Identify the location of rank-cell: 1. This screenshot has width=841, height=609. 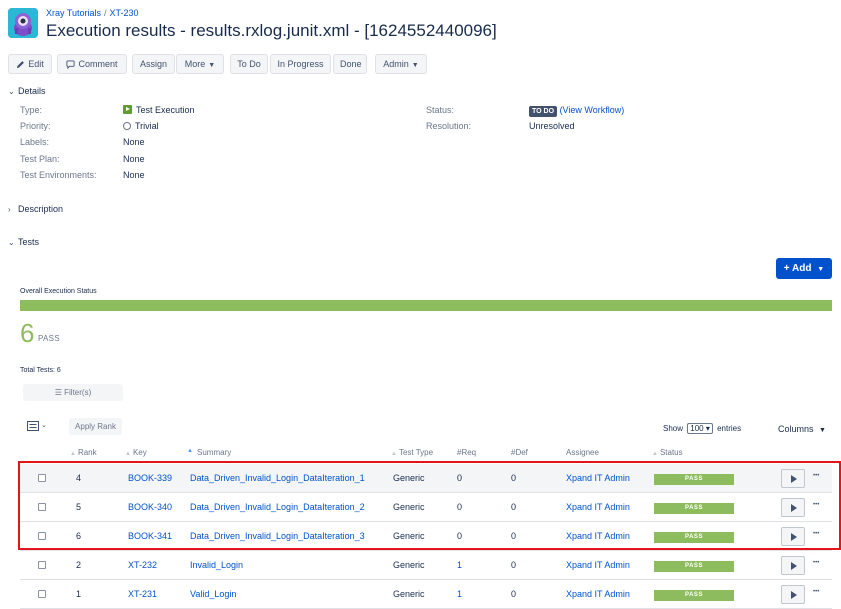
(79, 594).